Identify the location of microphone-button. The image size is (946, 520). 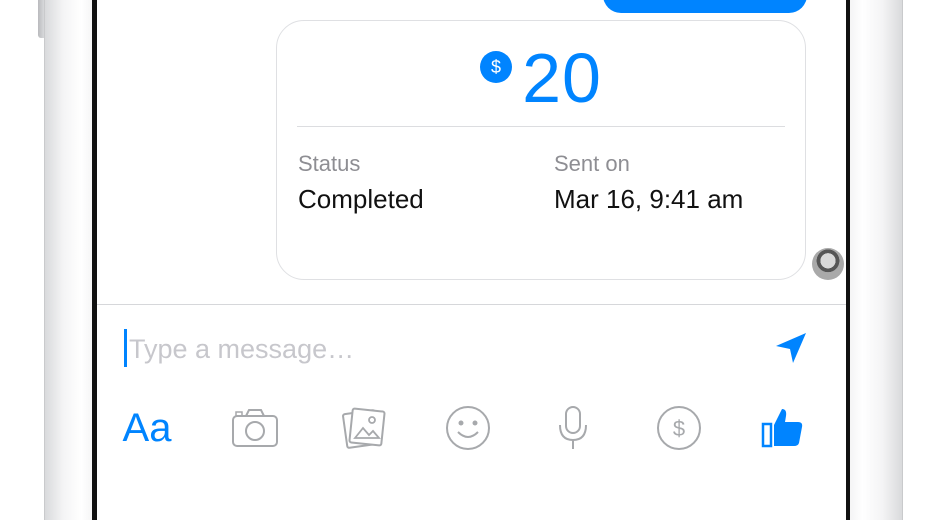
(573, 428).